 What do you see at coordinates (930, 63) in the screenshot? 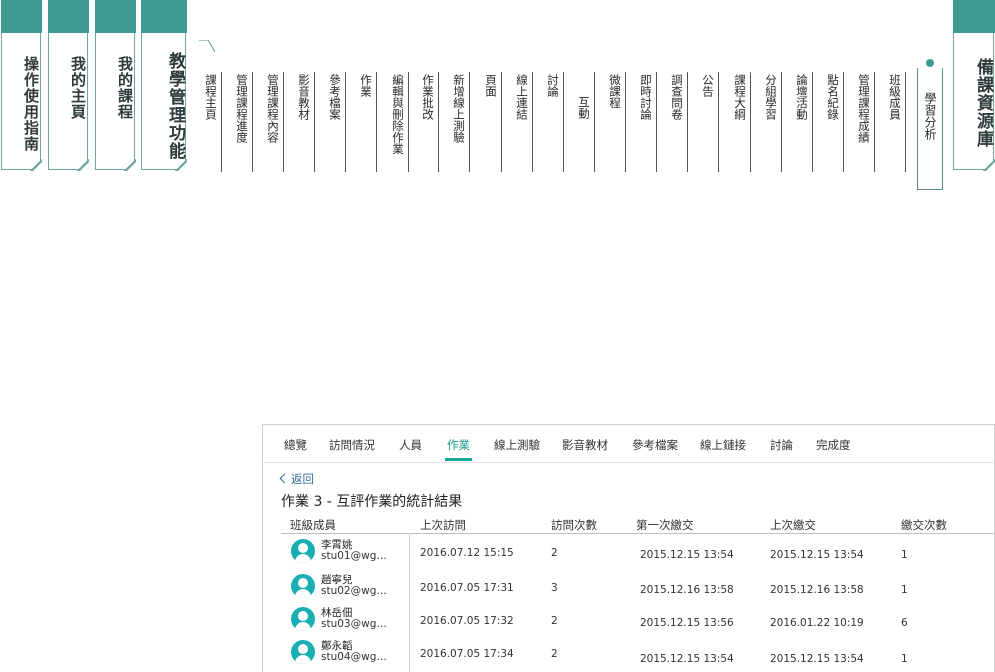
I see `active-indicator-dot` at bounding box center [930, 63].